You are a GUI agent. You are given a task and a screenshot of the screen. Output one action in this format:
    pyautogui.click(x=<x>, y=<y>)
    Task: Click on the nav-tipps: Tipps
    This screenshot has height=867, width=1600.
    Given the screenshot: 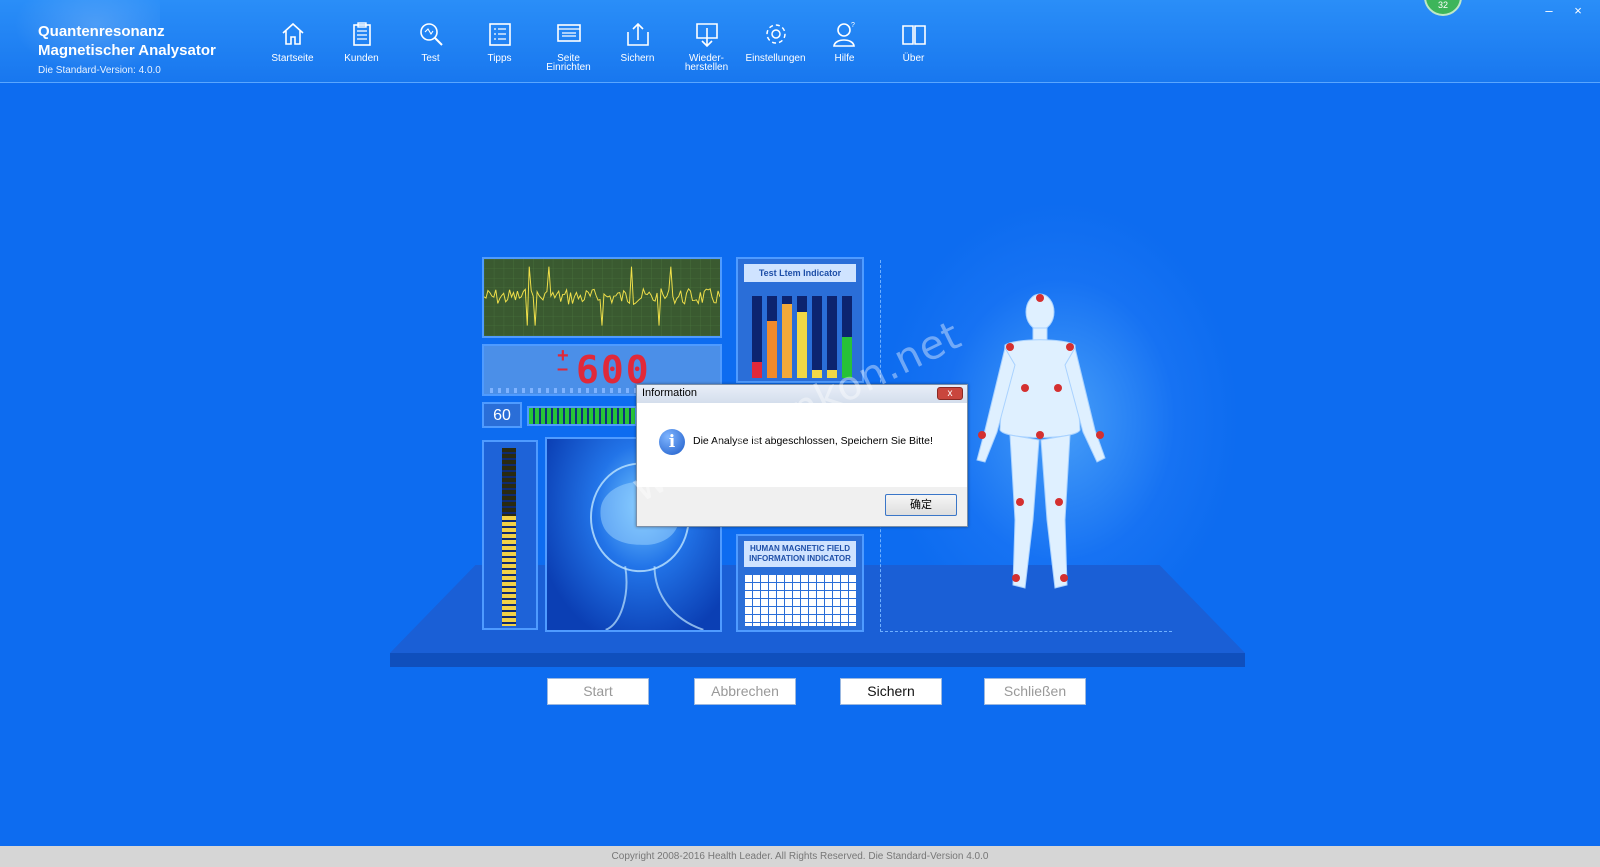 What is the action you would take?
    pyautogui.click(x=499, y=46)
    